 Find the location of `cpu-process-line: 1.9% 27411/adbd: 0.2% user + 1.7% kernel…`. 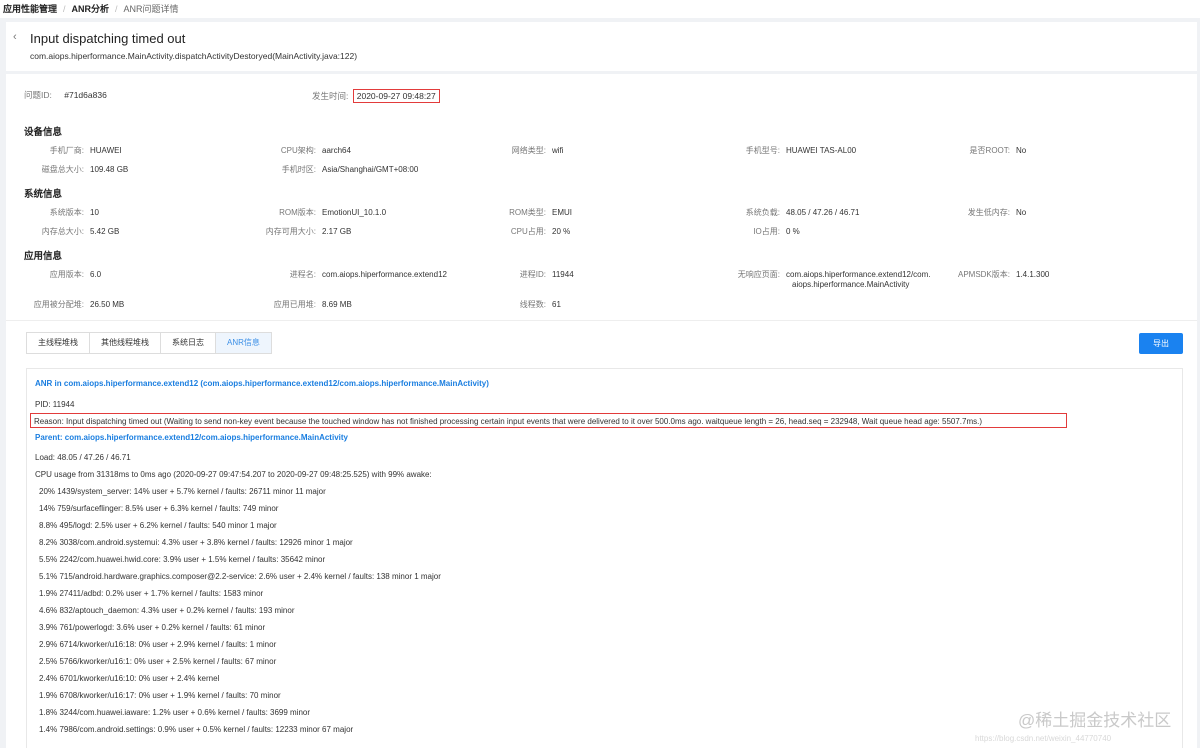

cpu-process-line: 1.9% 27411/adbd: 0.2% user + 1.7% kernel… is located at coordinates (151, 593).